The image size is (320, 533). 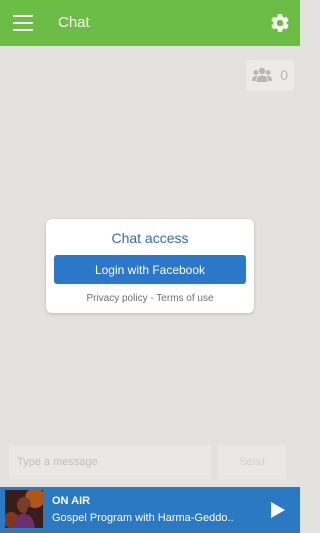 I want to click on radio-player-bar: ON AIR Gospel Program with Harma-Geddo.., so click(x=150, y=510).